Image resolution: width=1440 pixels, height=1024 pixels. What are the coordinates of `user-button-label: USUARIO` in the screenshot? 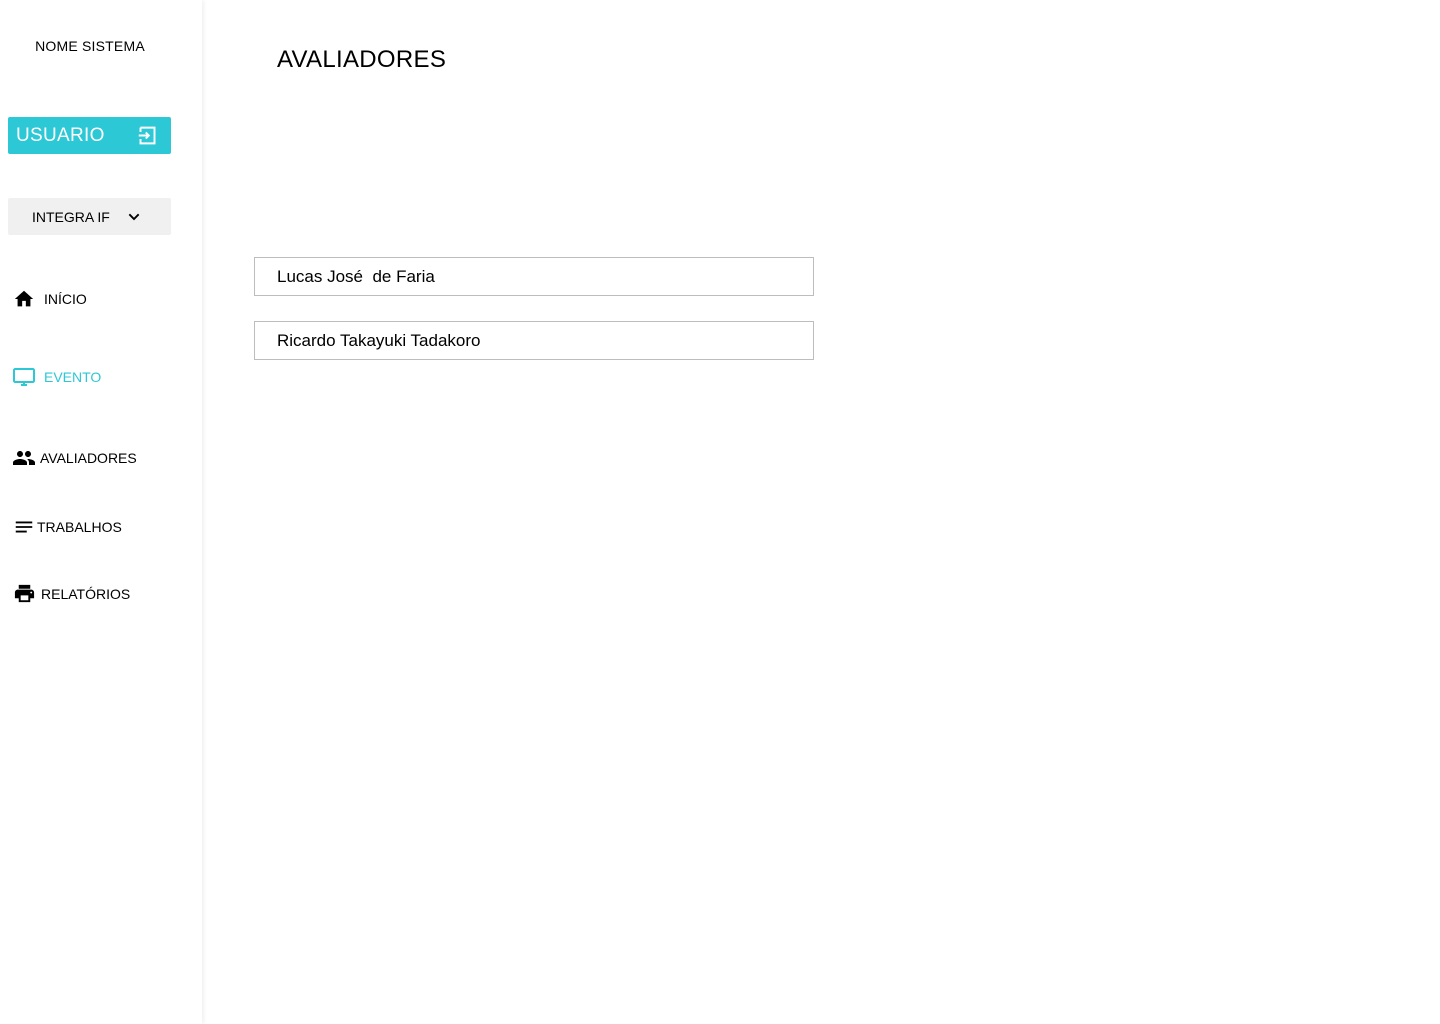 It's located at (60, 135).